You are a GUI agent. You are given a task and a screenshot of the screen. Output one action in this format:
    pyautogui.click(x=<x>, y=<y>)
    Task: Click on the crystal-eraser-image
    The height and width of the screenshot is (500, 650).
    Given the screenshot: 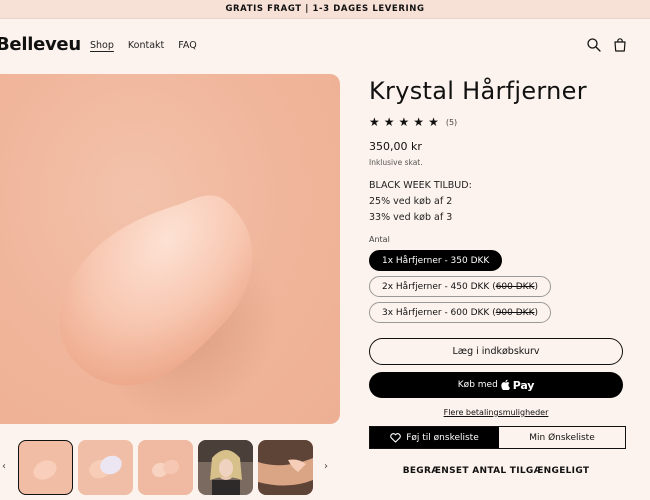 What is the action you would take?
    pyautogui.click(x=156, y=290)
    